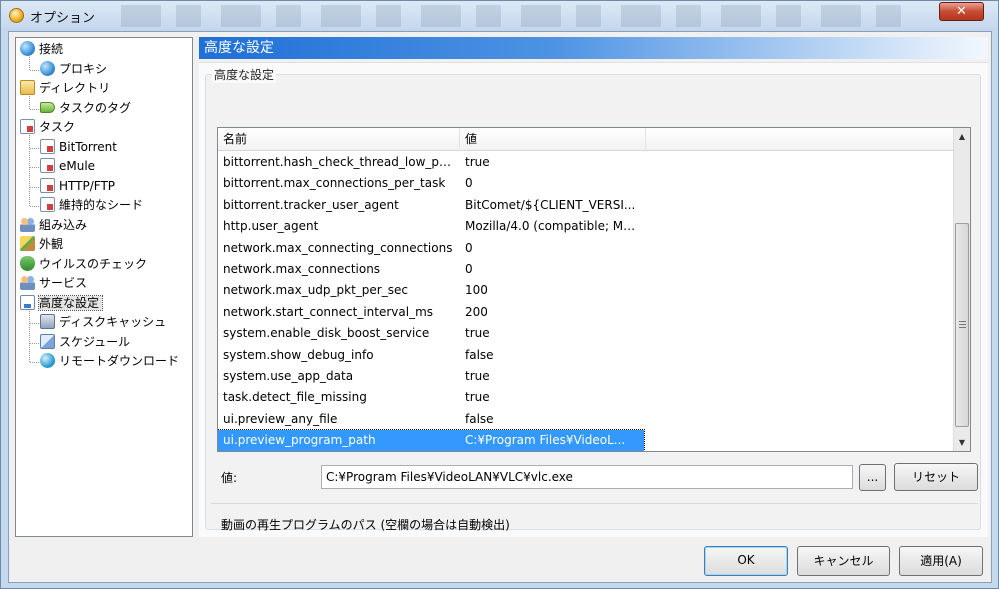 This screenshot has height=589, width=999. I want to click on table-row: task.detect_file_missing true, so click(431, 397).